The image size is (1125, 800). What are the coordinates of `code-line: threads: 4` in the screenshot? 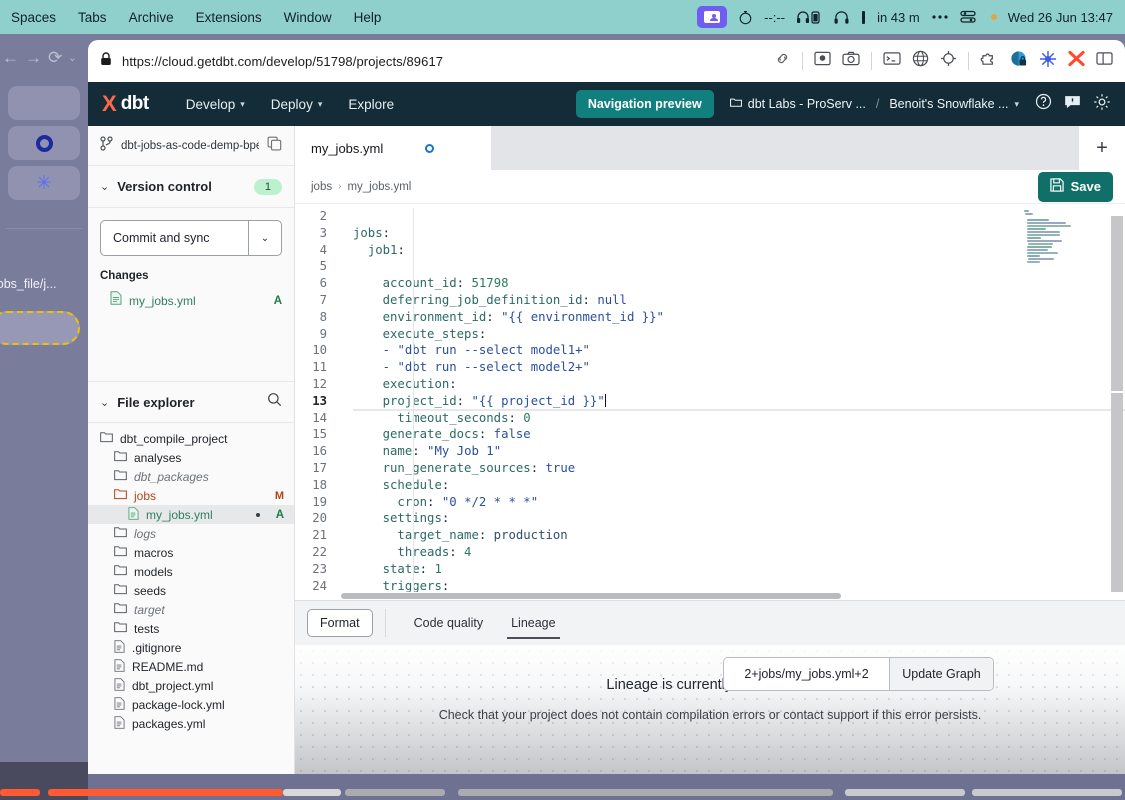 It's located at (739, 552).